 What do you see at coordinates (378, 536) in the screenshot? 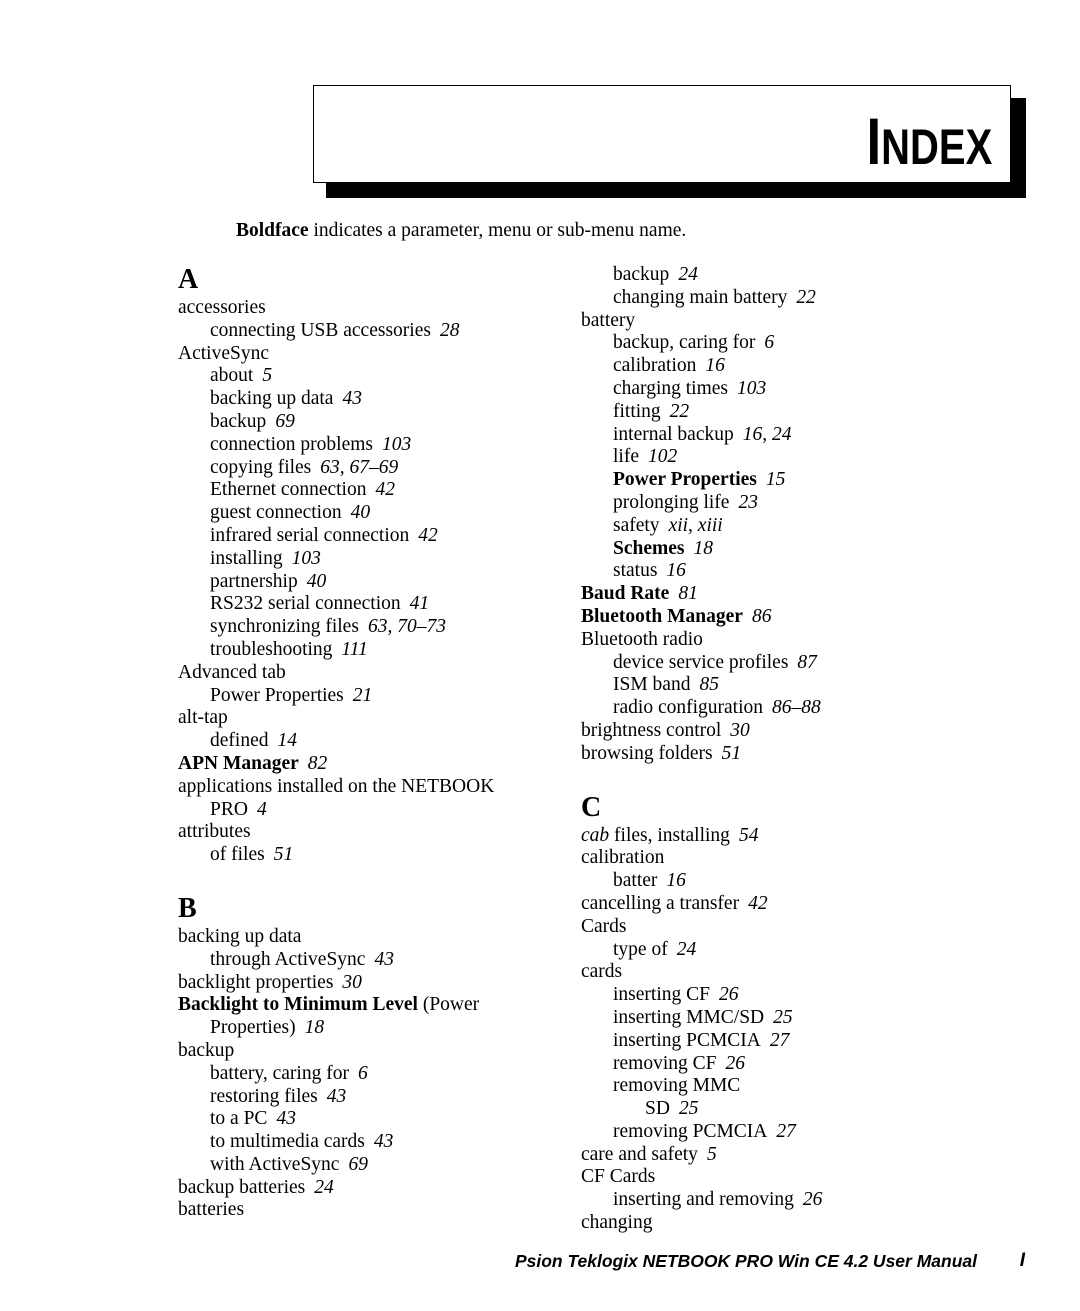
I see `index-entry: infrared serial connection 42` at bounding box center [378, 536].